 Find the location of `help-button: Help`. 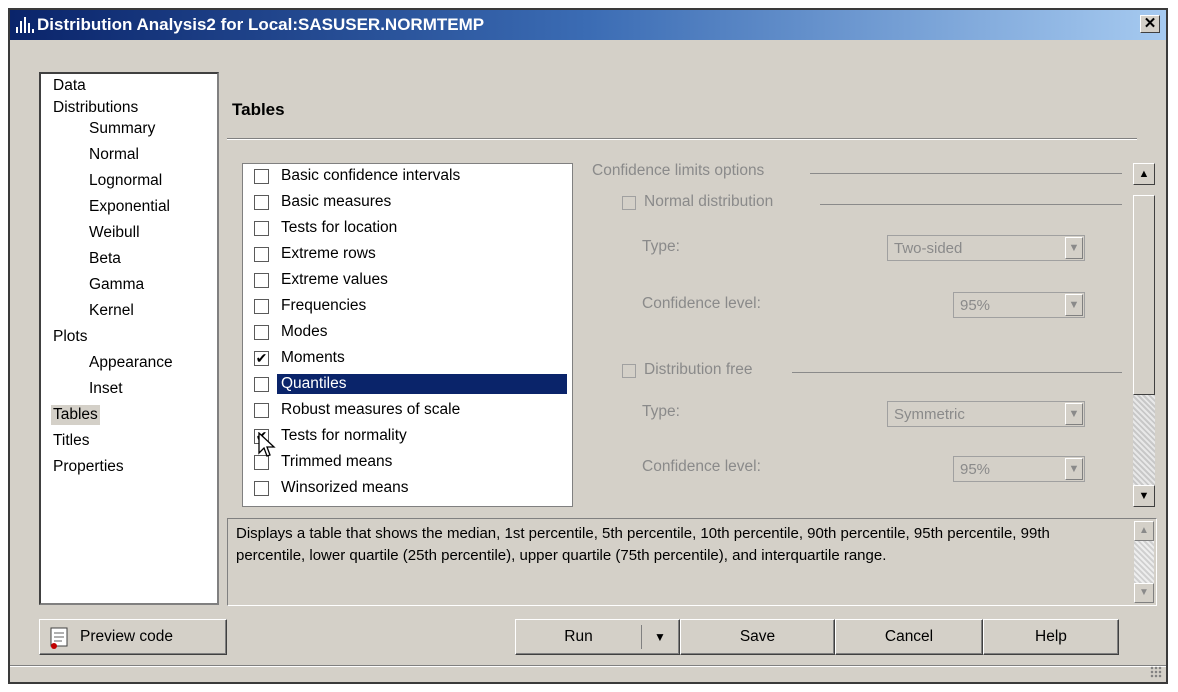

help-button: Help is located at coordinates (1051, 637).